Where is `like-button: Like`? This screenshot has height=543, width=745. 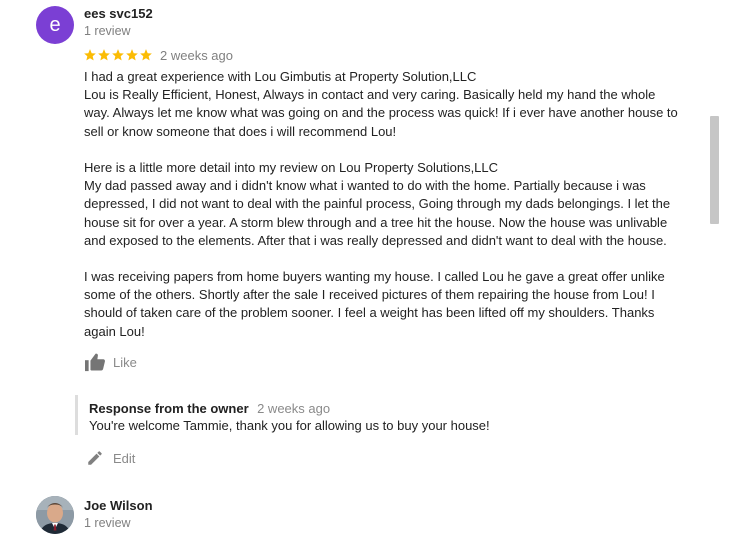
like-button: Like is located at coordinates (110, 362).